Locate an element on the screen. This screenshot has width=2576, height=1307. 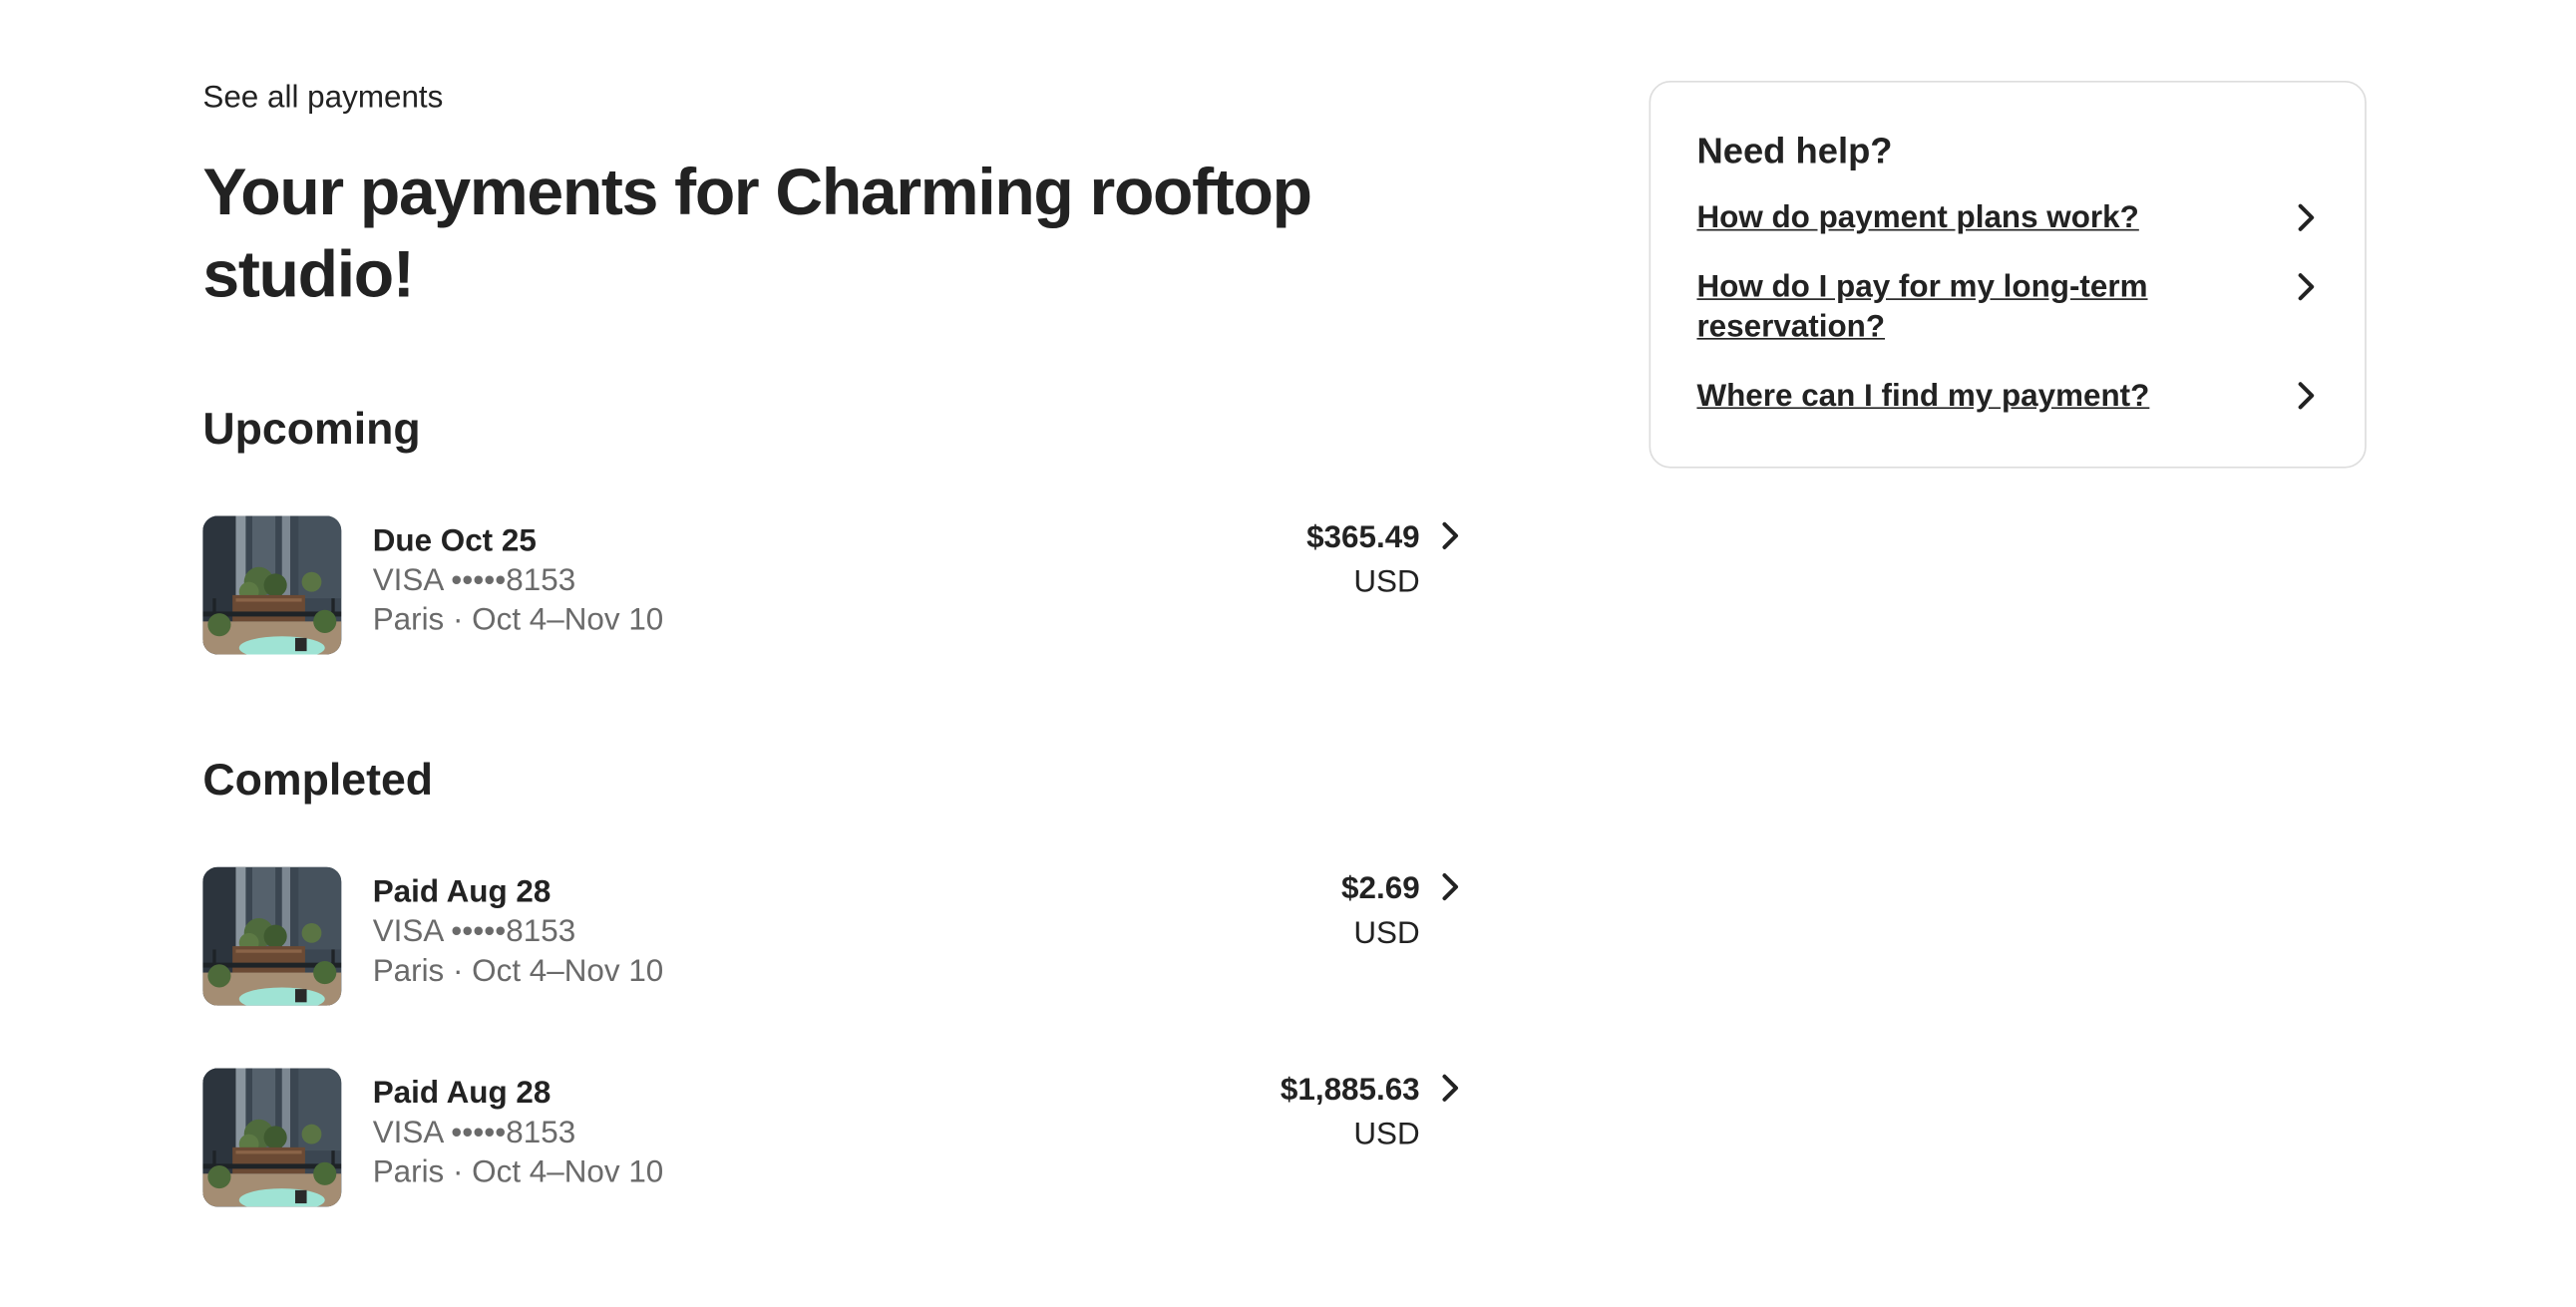
section-title-upcoming: Upcoming is located at coordinates (311, 429).